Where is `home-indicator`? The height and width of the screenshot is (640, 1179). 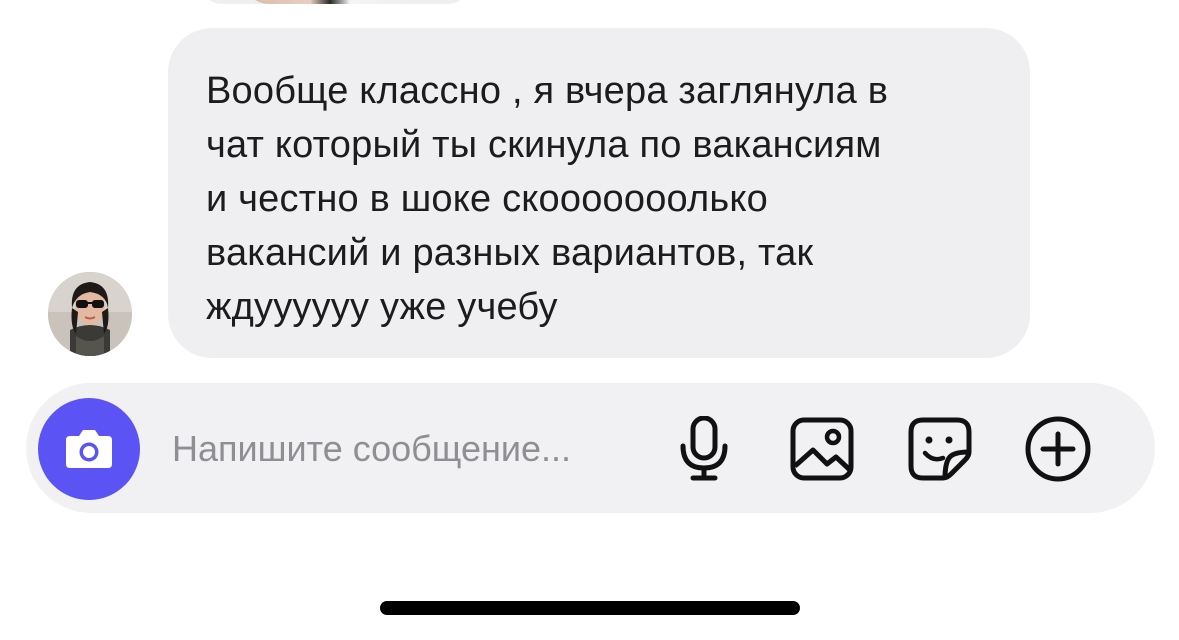 home-indicator is located at coordinates (590, 608).